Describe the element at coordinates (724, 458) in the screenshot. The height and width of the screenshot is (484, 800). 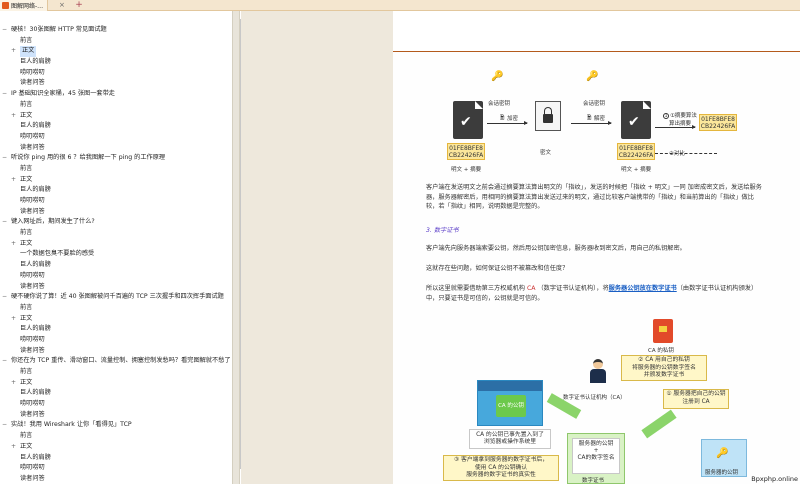
I see `server-public-key-card: 🔑 服务器的公钥` at that location.